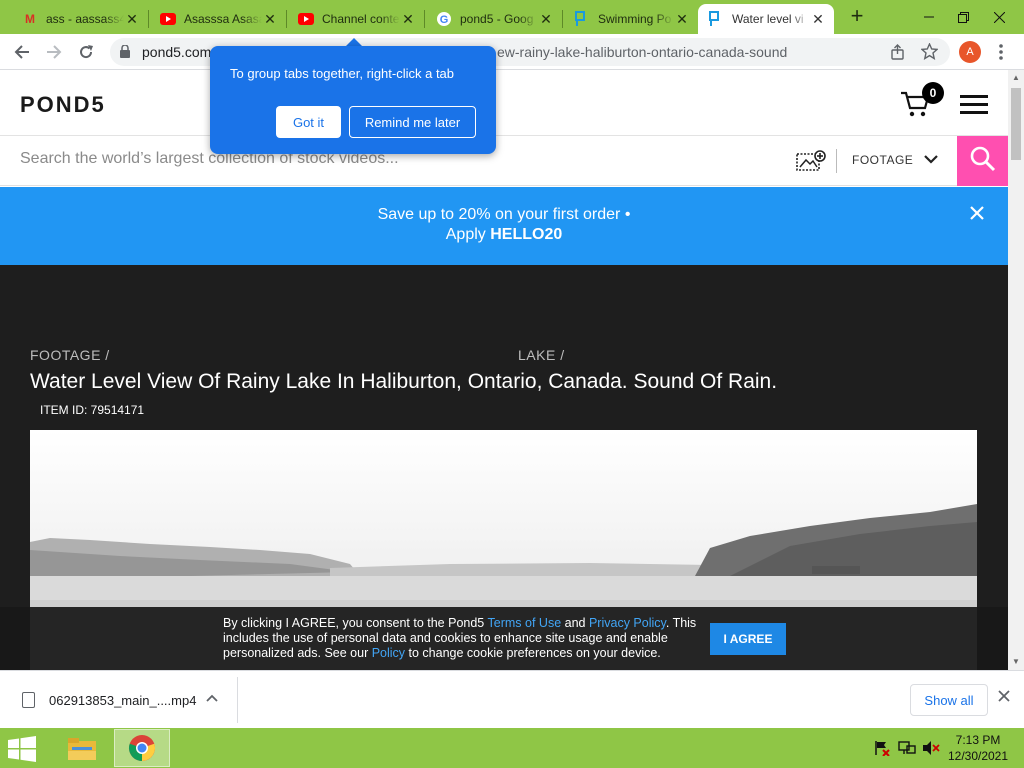 The width and height of the screenshot is (1024, 768). Describe the element at coordinates (836, 161) in the screenshot. I see `search-divider` at that location.